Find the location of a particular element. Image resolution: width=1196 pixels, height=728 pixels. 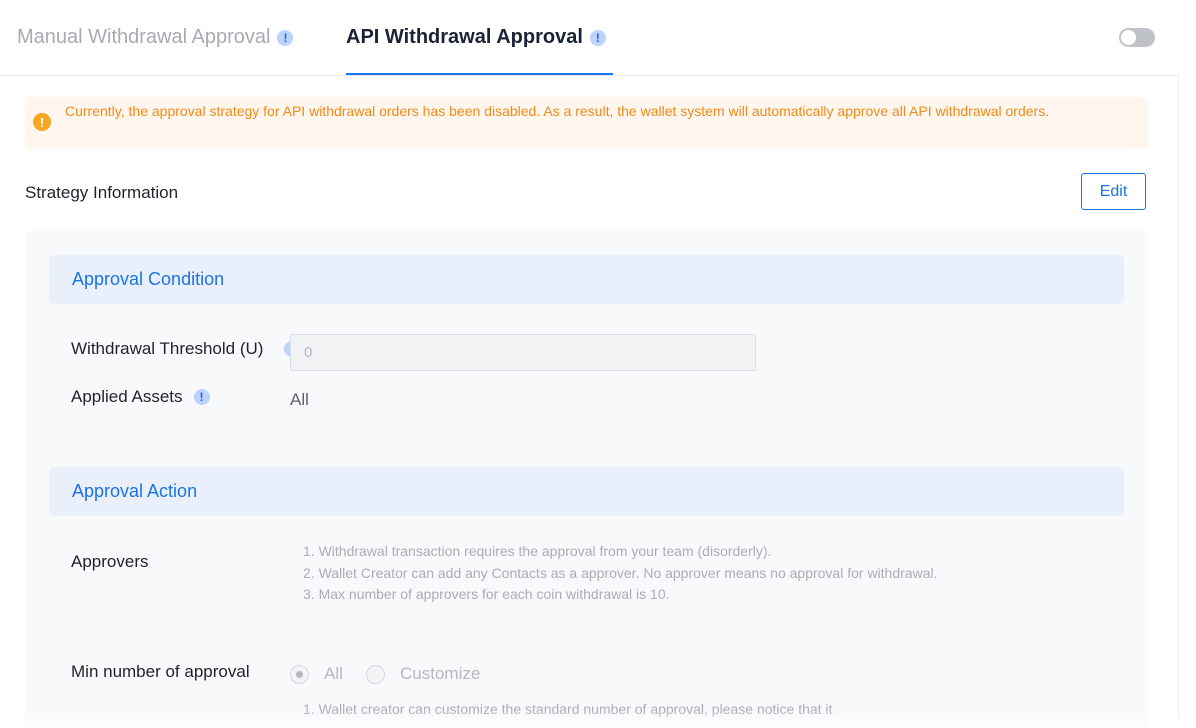

threshold-label-text: Withdrawal Threshold (U) is located at coordinates (167, 348).